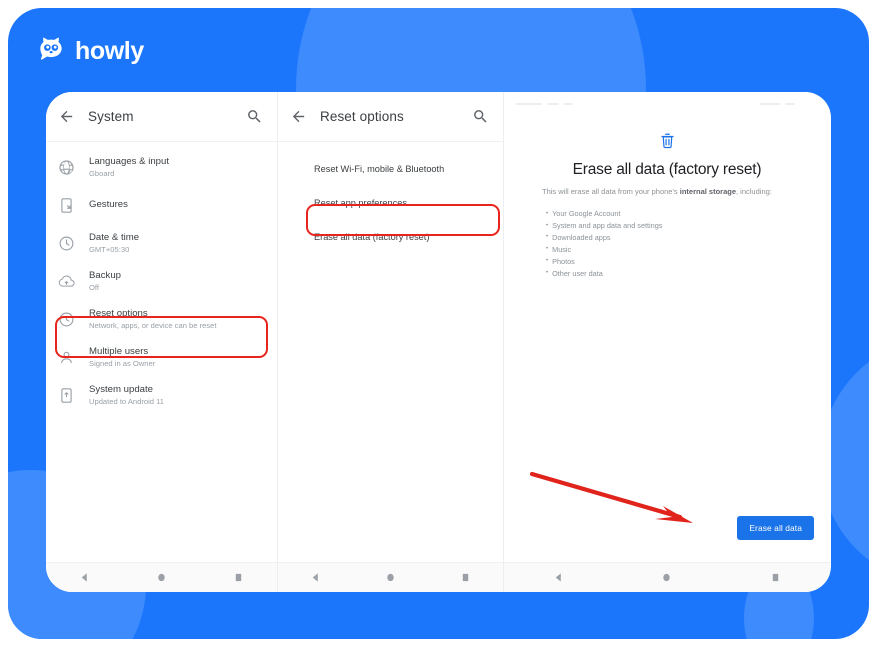  Describe the element at coordinates (390, 203) in the screenshot. I see `list-item-reset-app-preferences: Reset app preferences` at that location.